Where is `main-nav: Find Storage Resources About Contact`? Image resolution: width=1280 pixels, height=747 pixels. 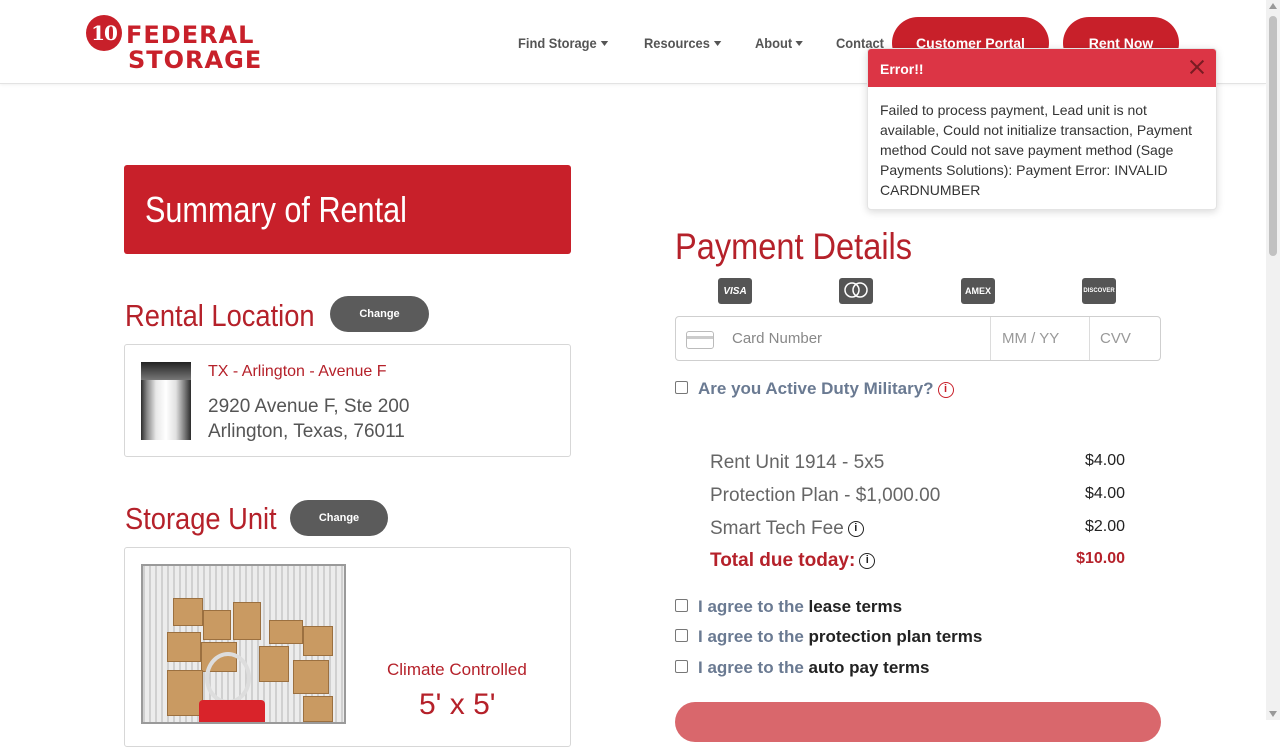 main-nav: Find Storage Resources About Contact is located at coordinates (717, 43).